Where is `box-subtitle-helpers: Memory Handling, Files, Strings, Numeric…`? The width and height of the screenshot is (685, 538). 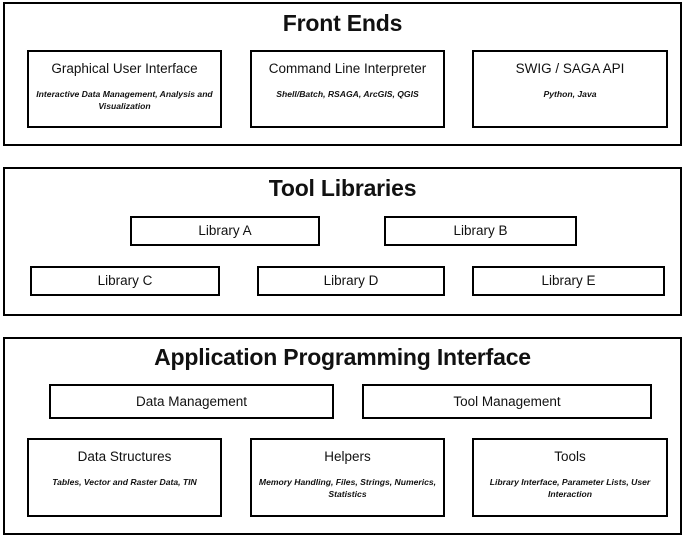 box-subtitle-helpers: Memory Handling, Files, Strings, Numeric… is located at coordinates (347, 487).